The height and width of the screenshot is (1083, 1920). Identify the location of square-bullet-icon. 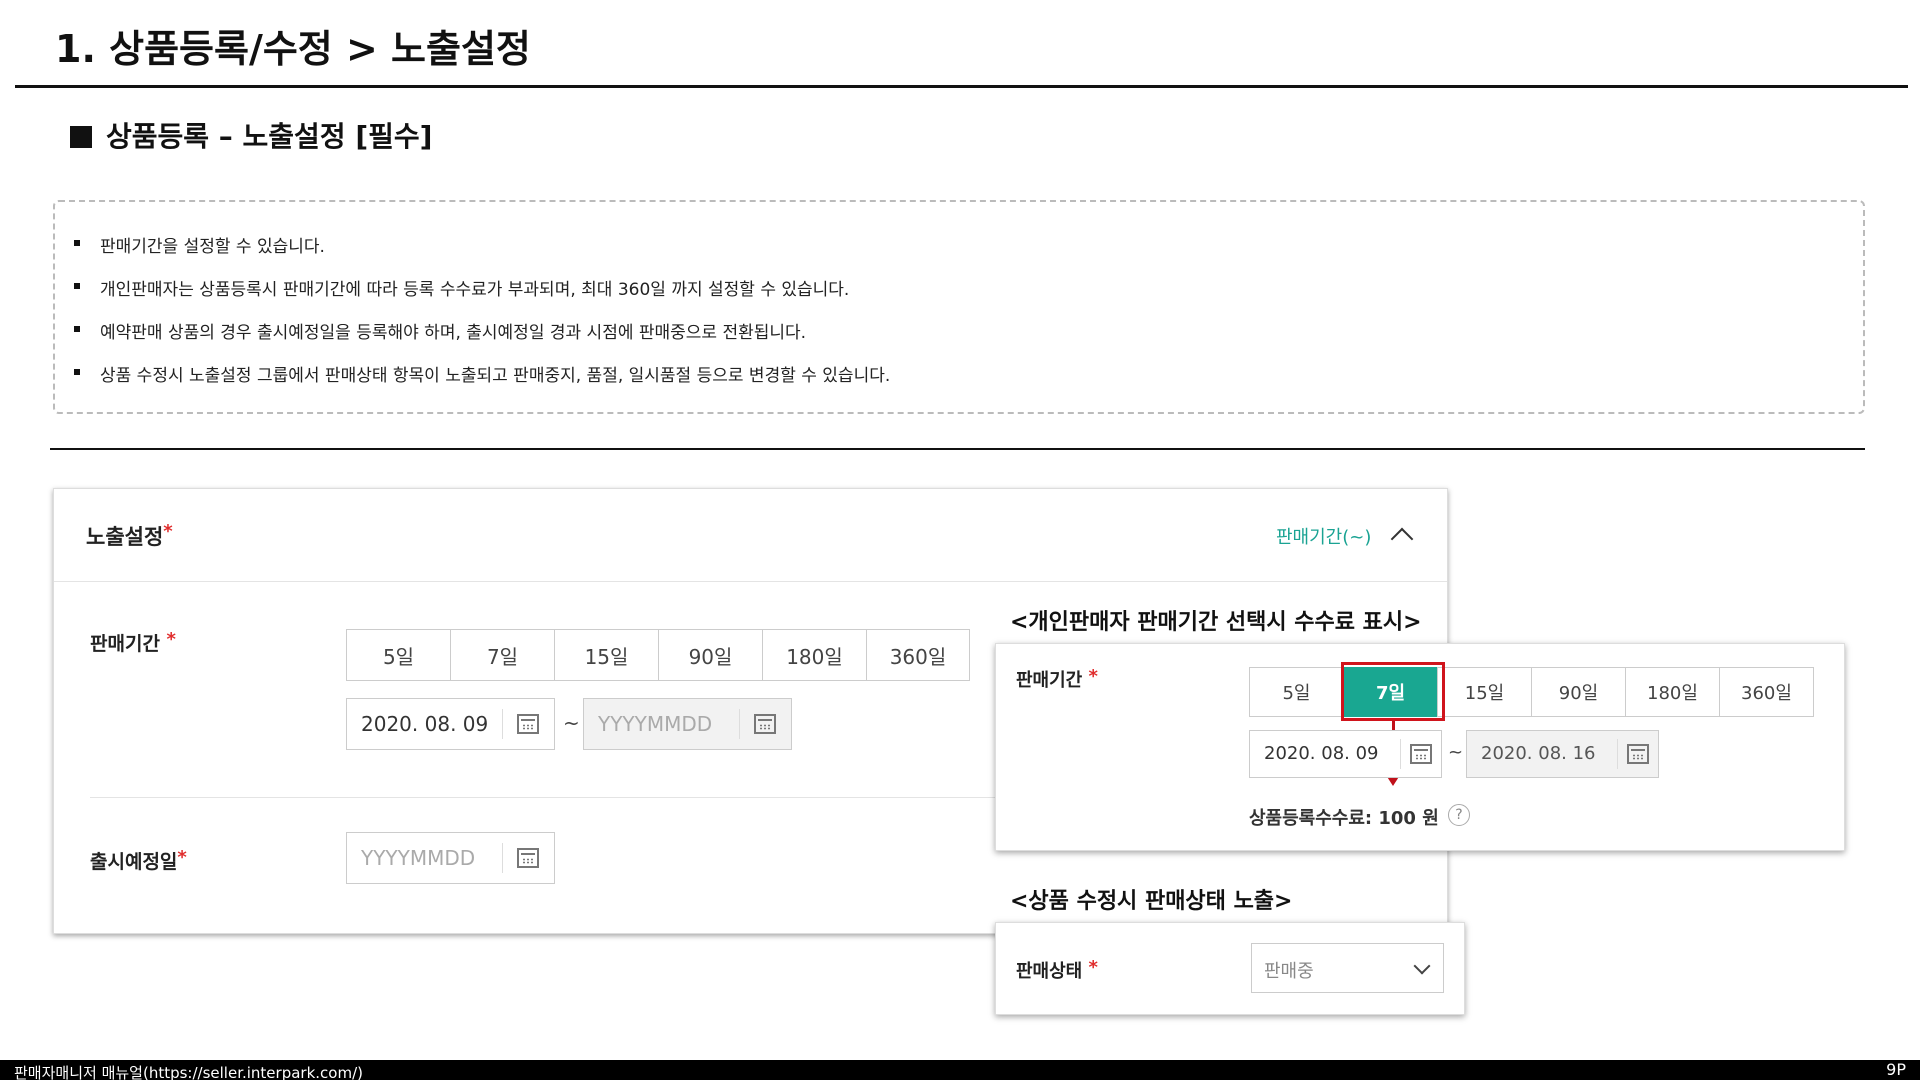
(81, 137).